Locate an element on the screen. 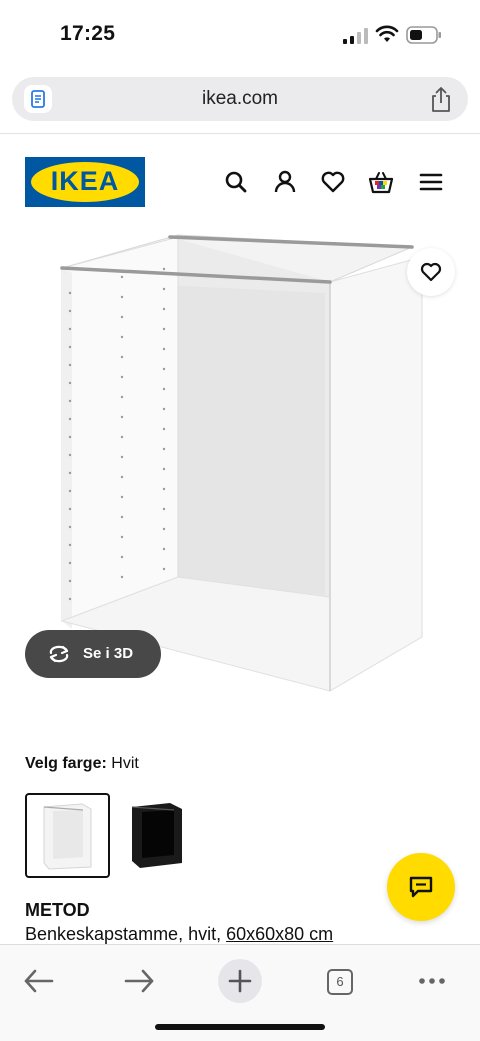  menu-icon is located at coordinates (431, 182).